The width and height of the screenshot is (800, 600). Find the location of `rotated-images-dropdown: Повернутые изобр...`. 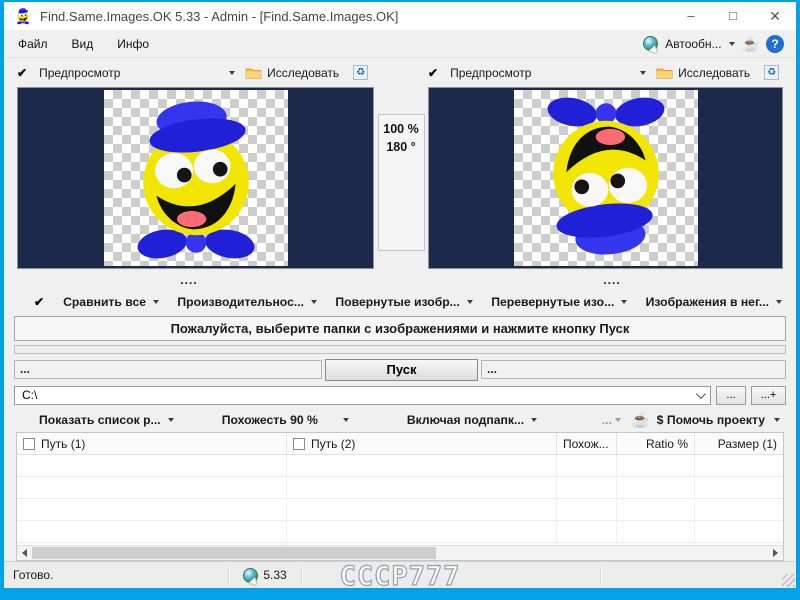

rotated-images-dropdown: Повернутые изобр... is located at coordinates (404, 302).